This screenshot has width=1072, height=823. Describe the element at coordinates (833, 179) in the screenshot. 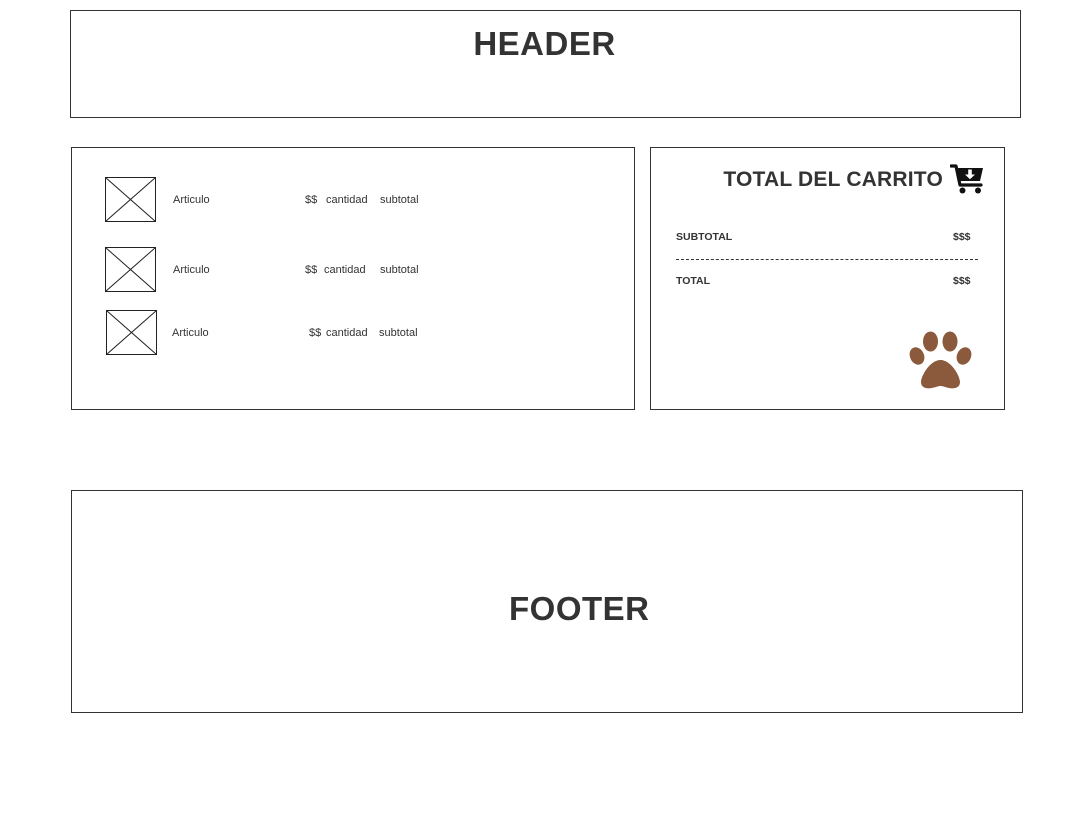

I see `cart-total-title: TOTAL DEL CARRITO` at that location.